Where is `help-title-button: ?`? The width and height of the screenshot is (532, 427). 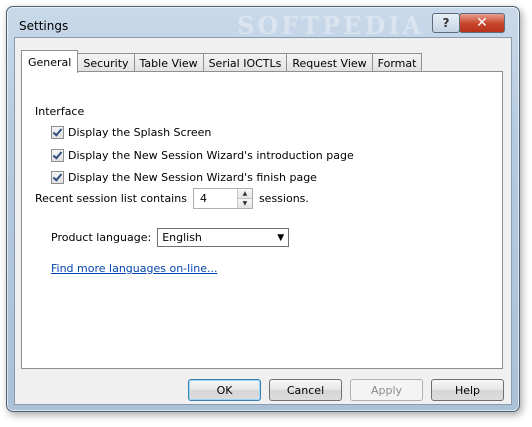 help-title-button: ? is located at coordinates (446, 23).